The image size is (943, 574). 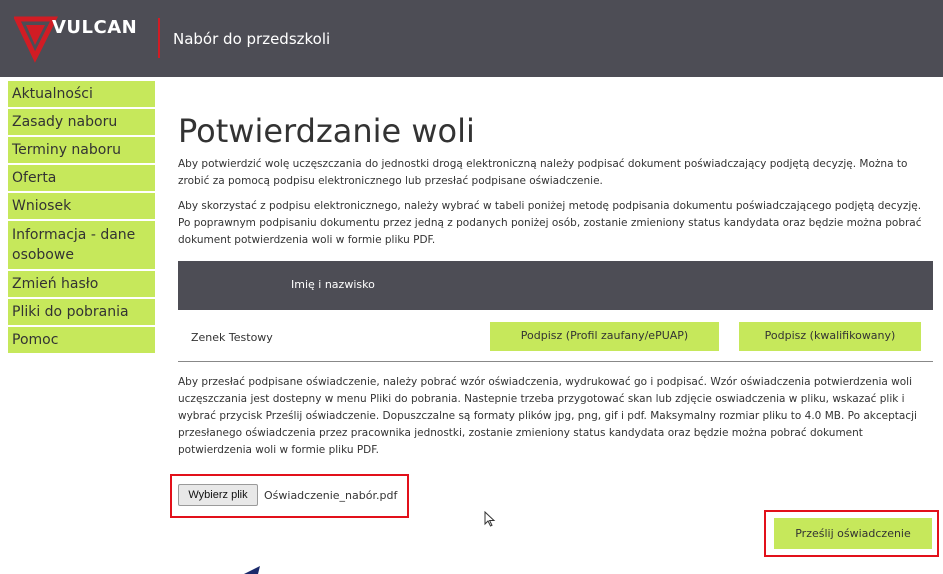 I want to click on sidebar-item-oferta: Oferta, so click(x=81, y=179).